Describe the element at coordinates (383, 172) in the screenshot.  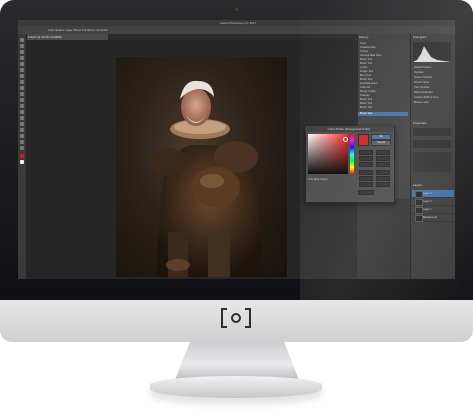
I see `cmyk-c-field` at that location.